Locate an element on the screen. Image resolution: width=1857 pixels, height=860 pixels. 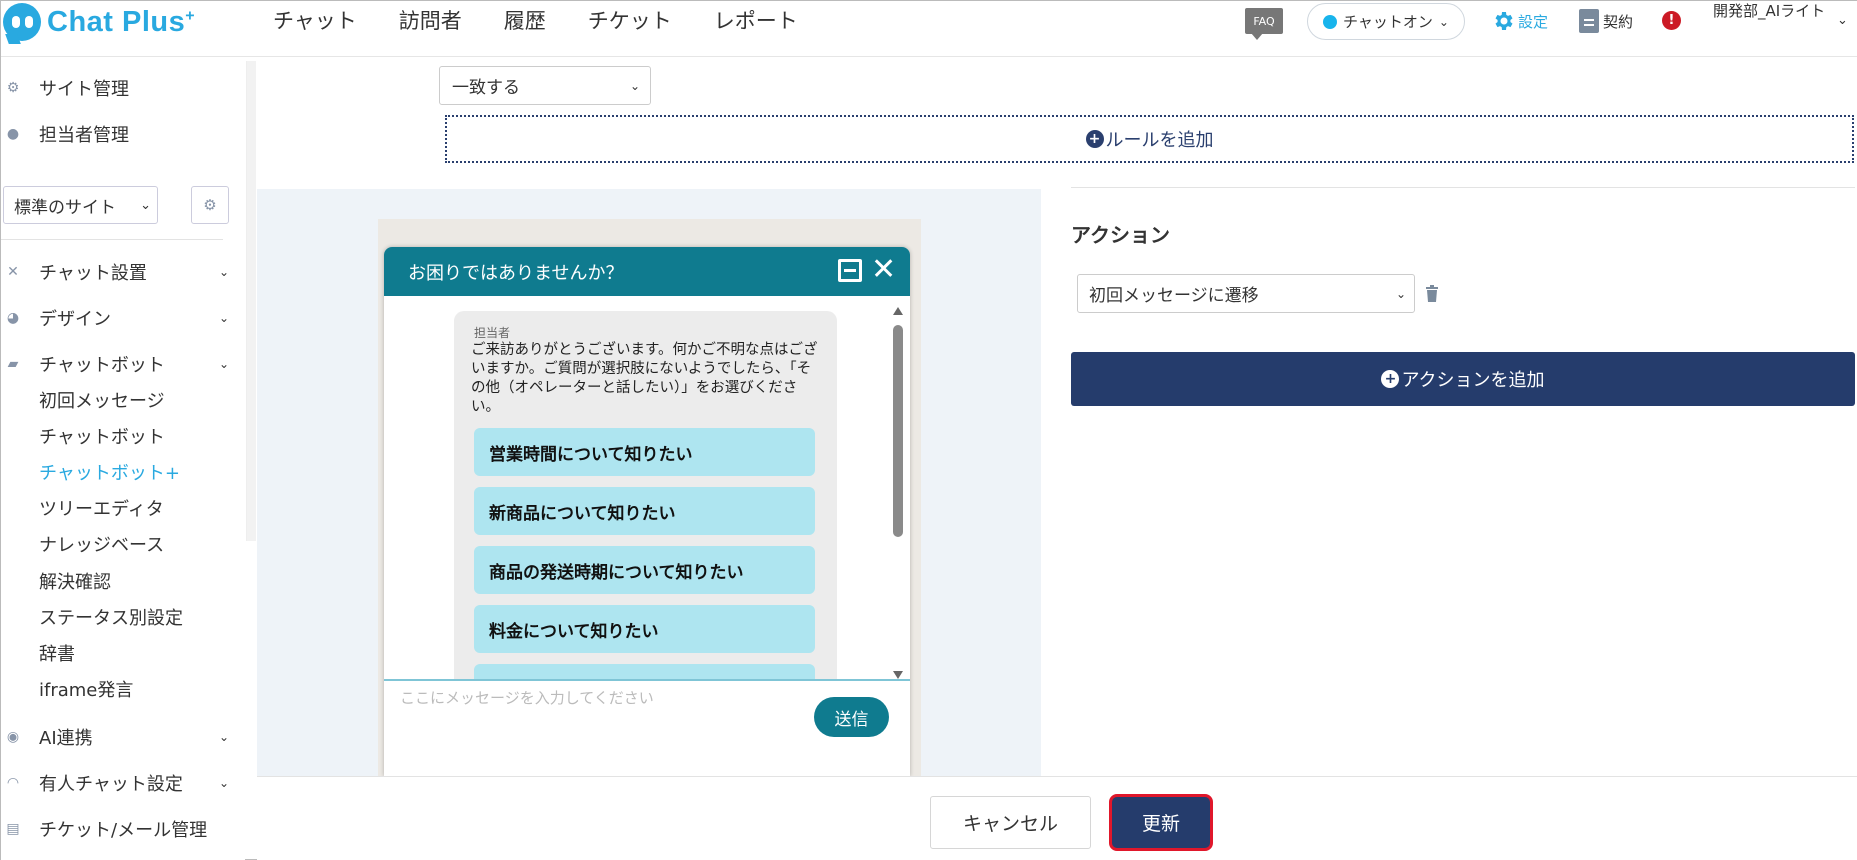
send-button: 送信 is located at coordinates (851, 717).